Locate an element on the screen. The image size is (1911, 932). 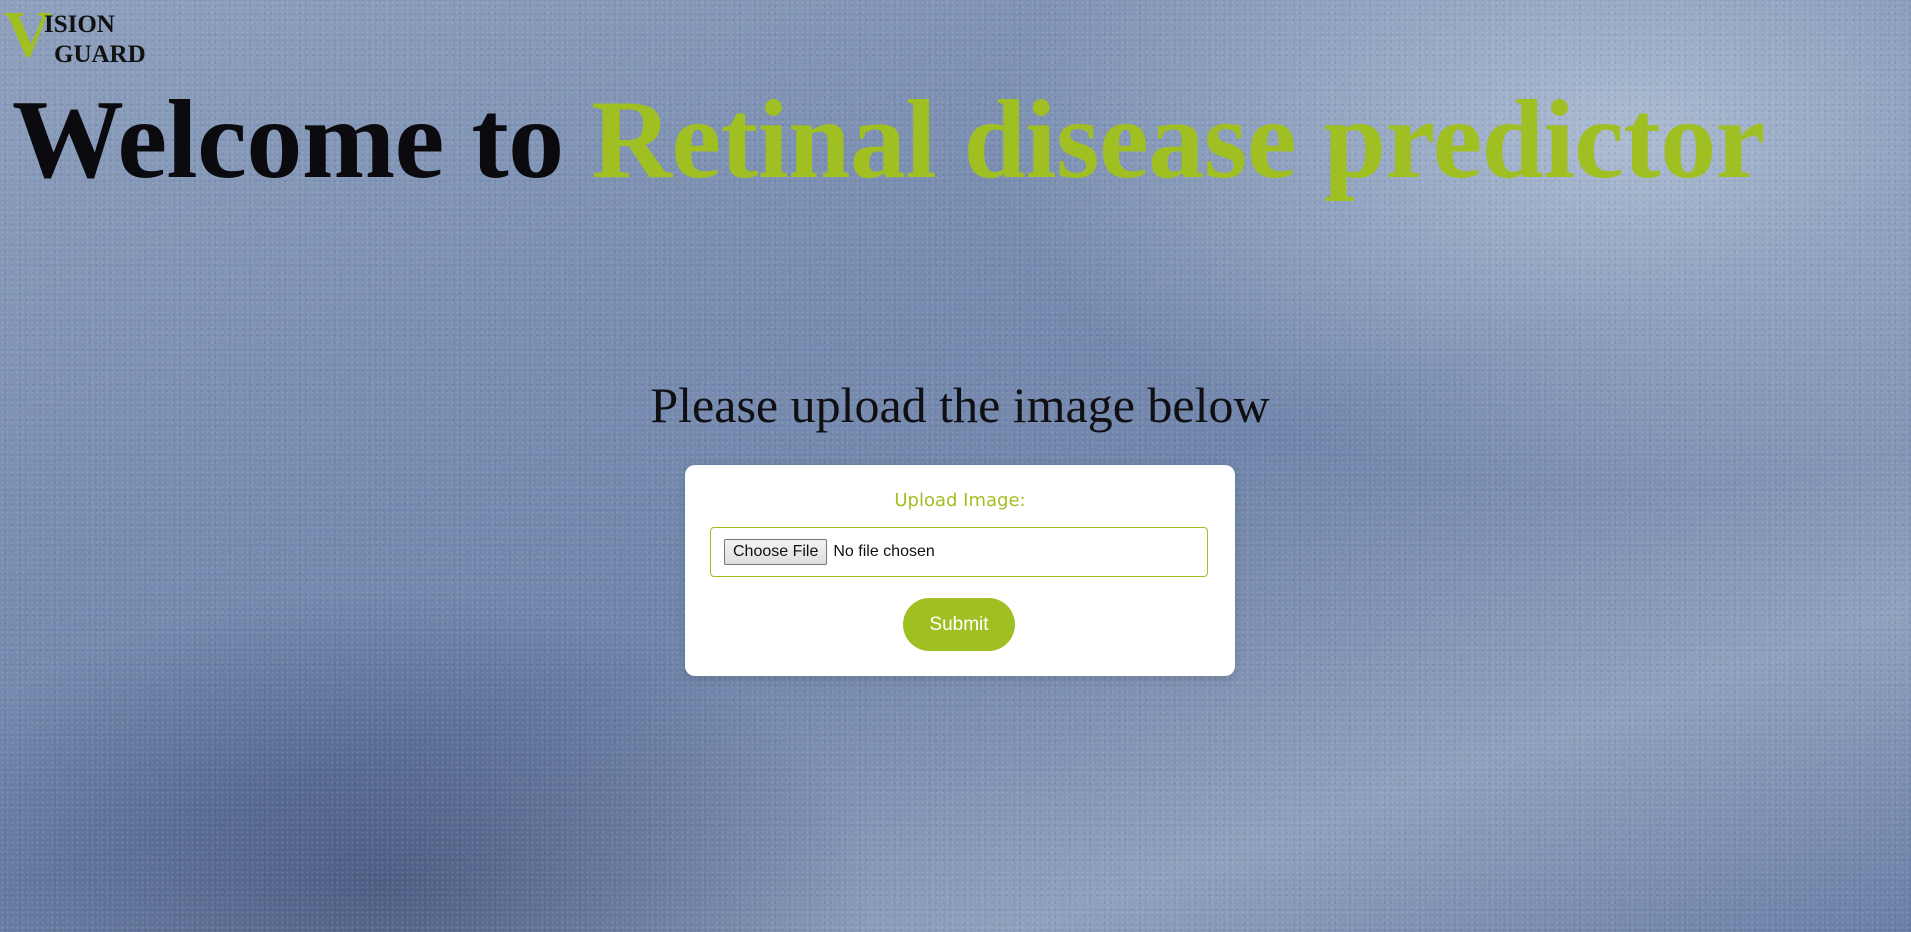
upload-instructions: Please upload the image below is located at coordinates (960, 405).